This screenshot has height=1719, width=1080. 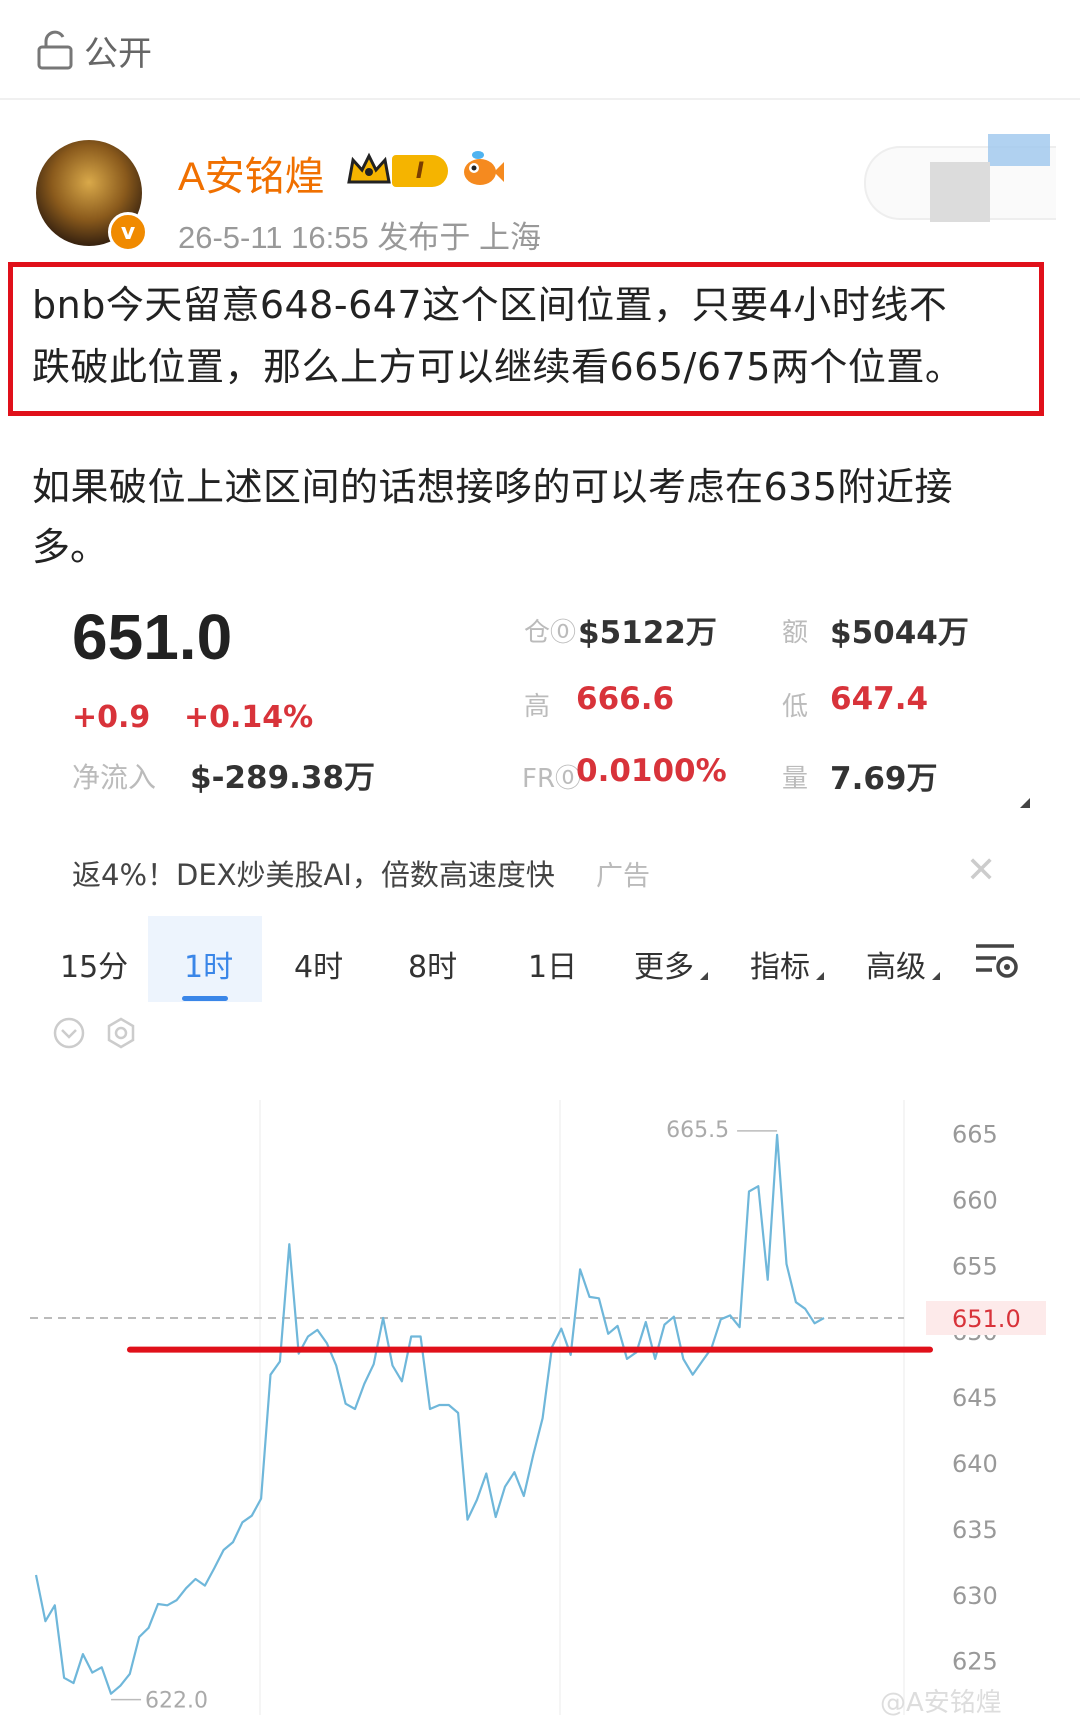 What do you see at coordinates (432, 964) in the screenshot?
I see `tab-8h: 8时` at bounding box center [432, 964].